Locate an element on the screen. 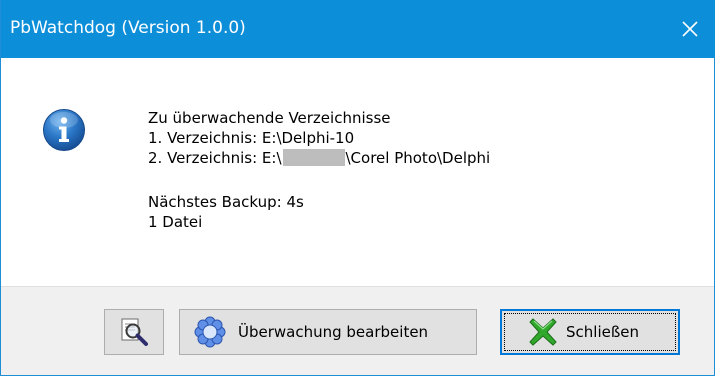 Image resolution: width=715 pixels, height=376 pixels. search-button is located at coordinates (134, 332).